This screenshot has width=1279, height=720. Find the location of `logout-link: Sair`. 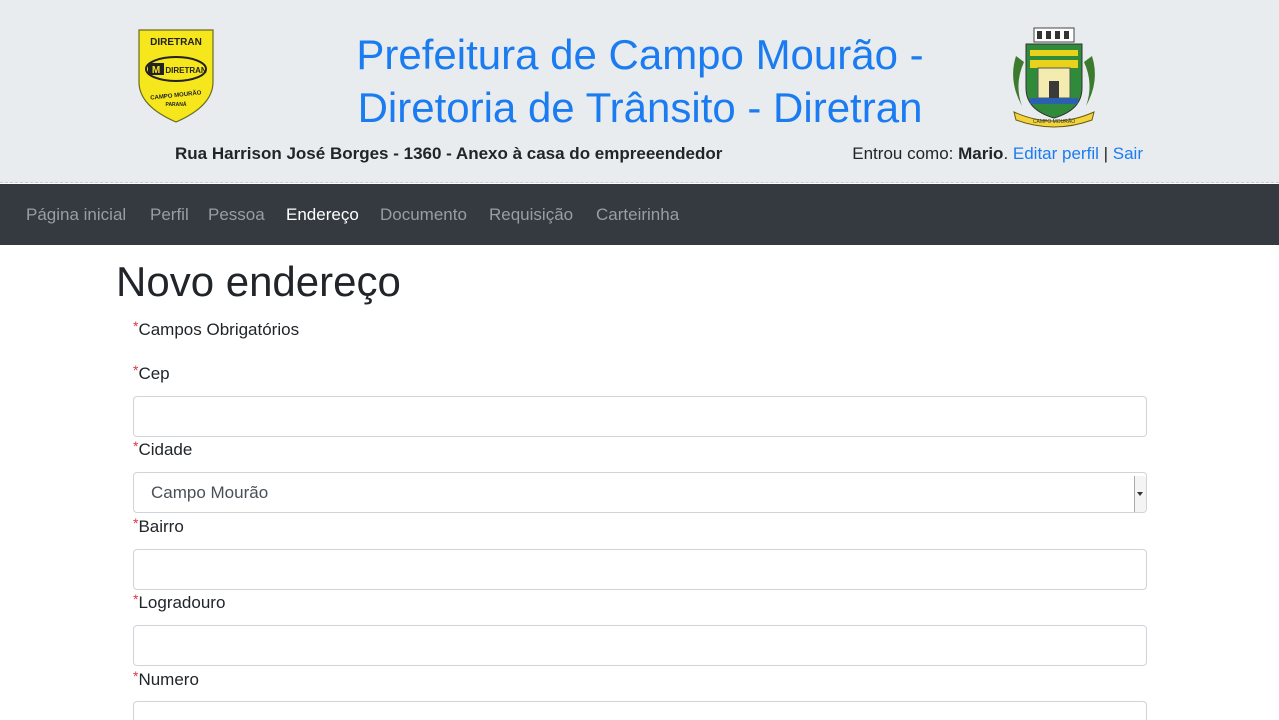

logout-link: Sair is located at coordinates (1128, 153).